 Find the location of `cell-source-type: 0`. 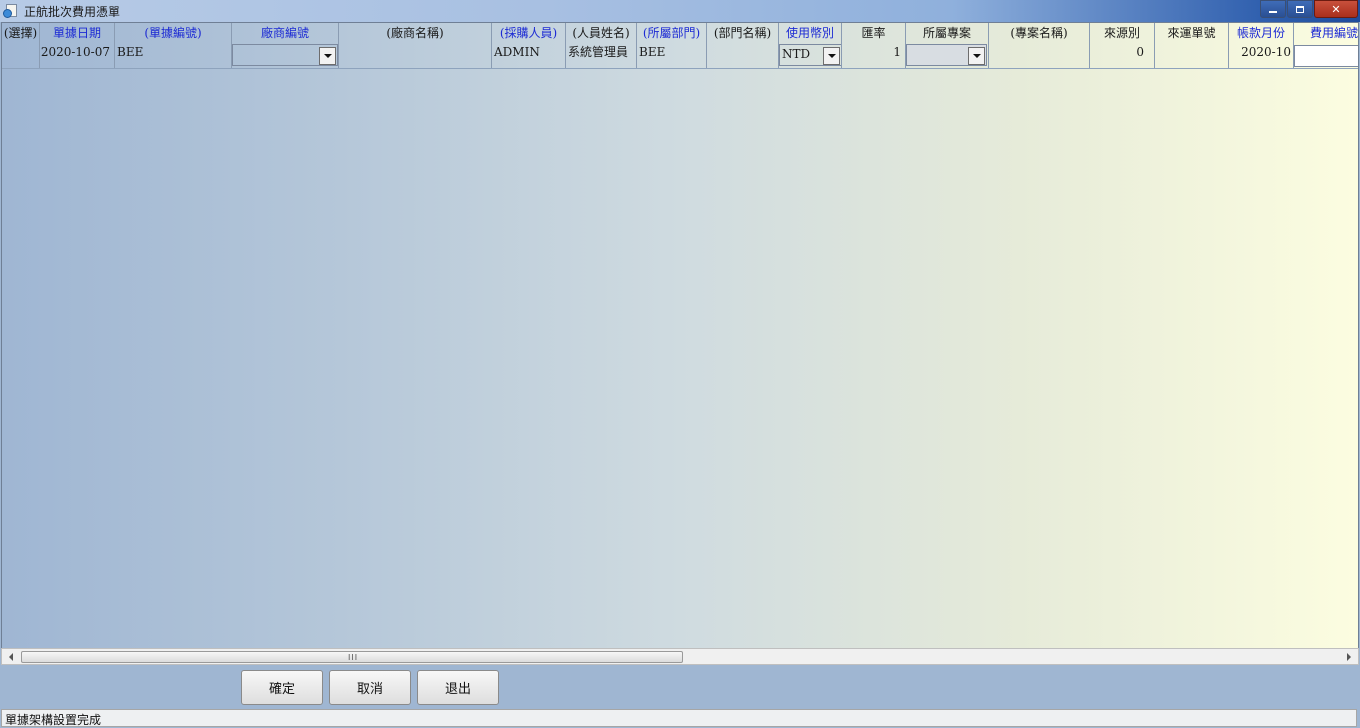

cell-source-type: 0 is located at coordinates (1122, 55).